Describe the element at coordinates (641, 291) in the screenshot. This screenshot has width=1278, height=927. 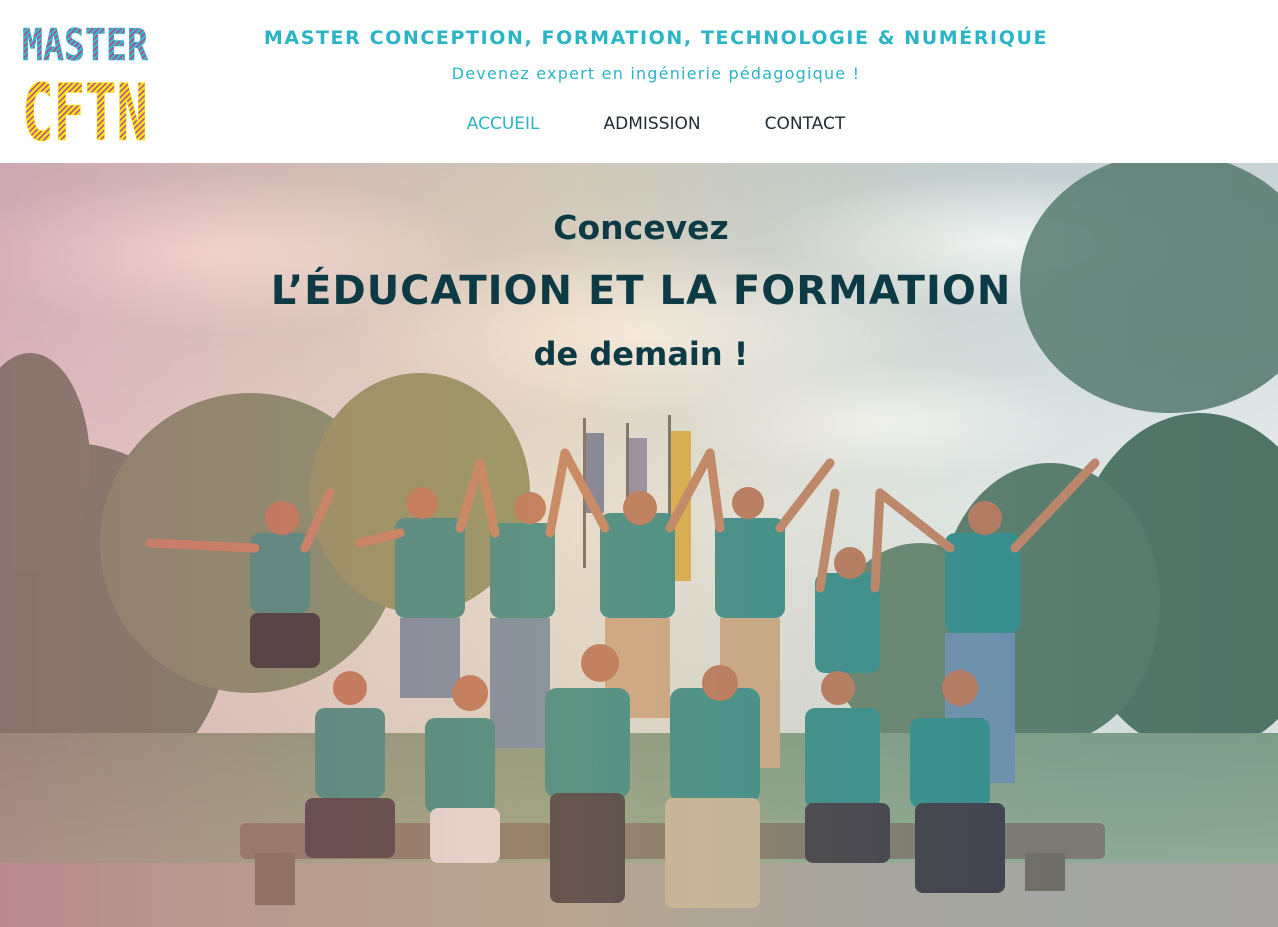
I see `hero-line-education: L’ÉDUCATION ET LA FORMATION` at that location.